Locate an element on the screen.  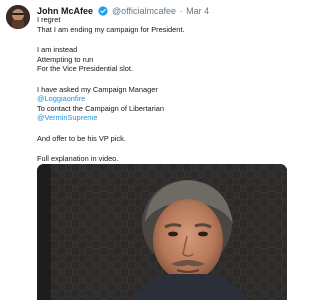
tweet-line: Attempting to run is located at coordinates (65, 59).